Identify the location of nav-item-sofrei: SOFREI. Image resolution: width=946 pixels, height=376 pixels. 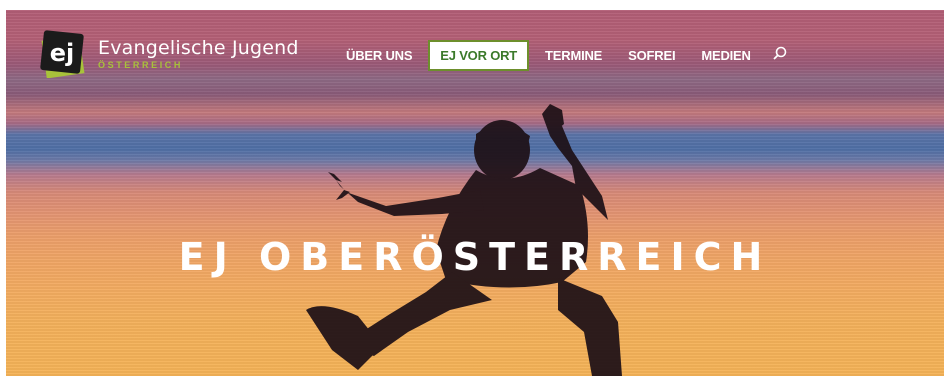
(651, 55).